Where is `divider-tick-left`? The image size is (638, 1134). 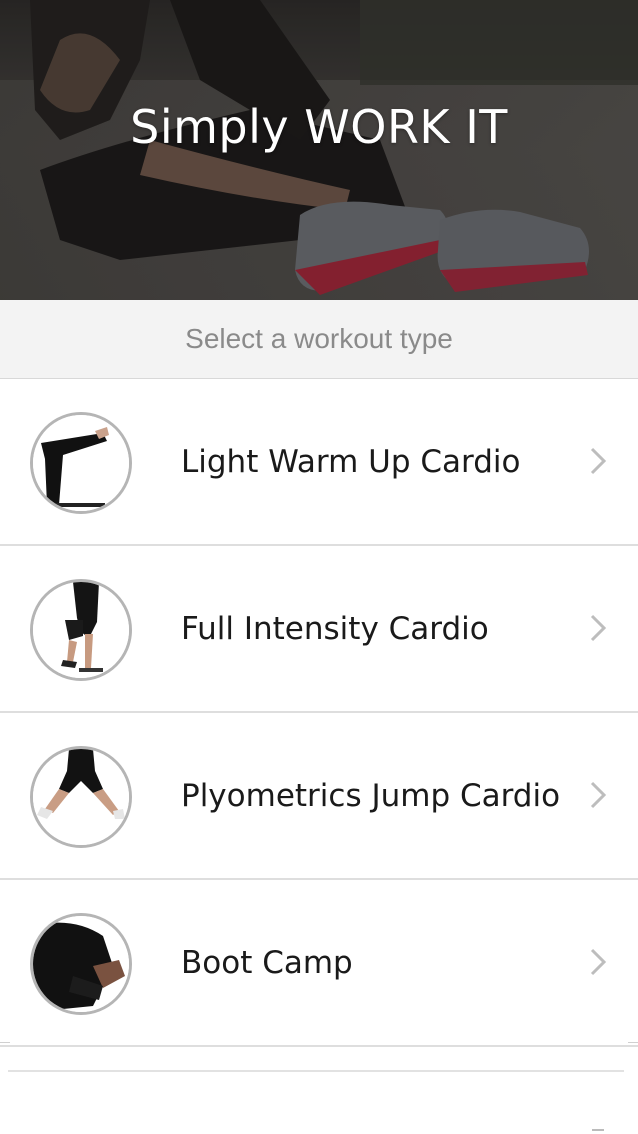 divider-tick-left is located at coordinates (5, 1042).